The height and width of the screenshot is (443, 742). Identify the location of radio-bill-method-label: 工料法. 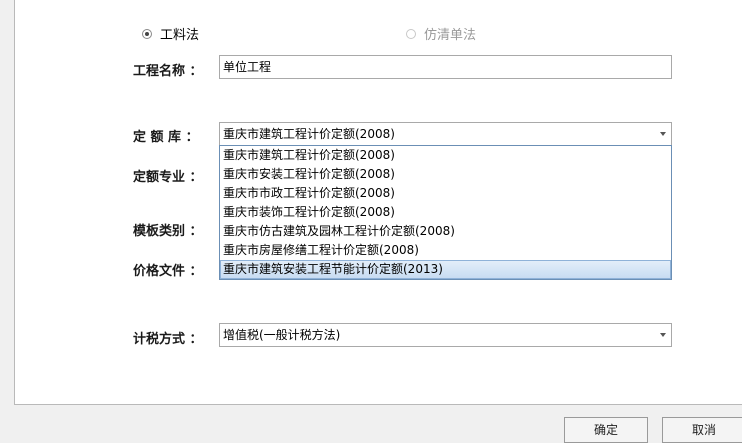
(180, 35).